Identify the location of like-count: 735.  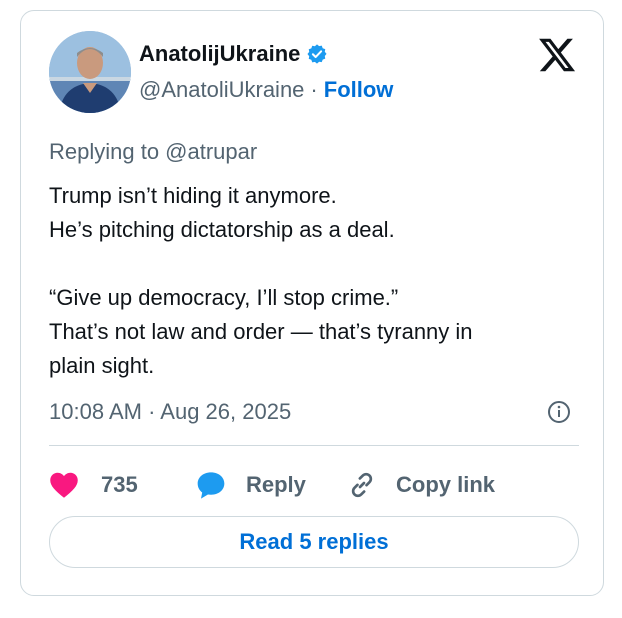
(119, 484).